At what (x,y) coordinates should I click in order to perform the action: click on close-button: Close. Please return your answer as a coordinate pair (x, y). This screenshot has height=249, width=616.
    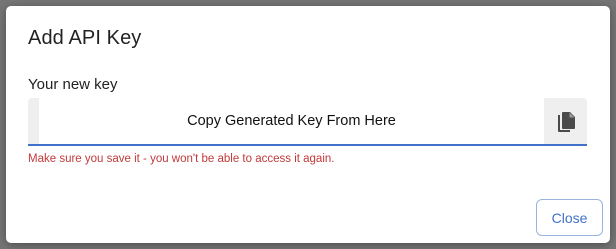
    Looking at the image, I should click on (569, 217).